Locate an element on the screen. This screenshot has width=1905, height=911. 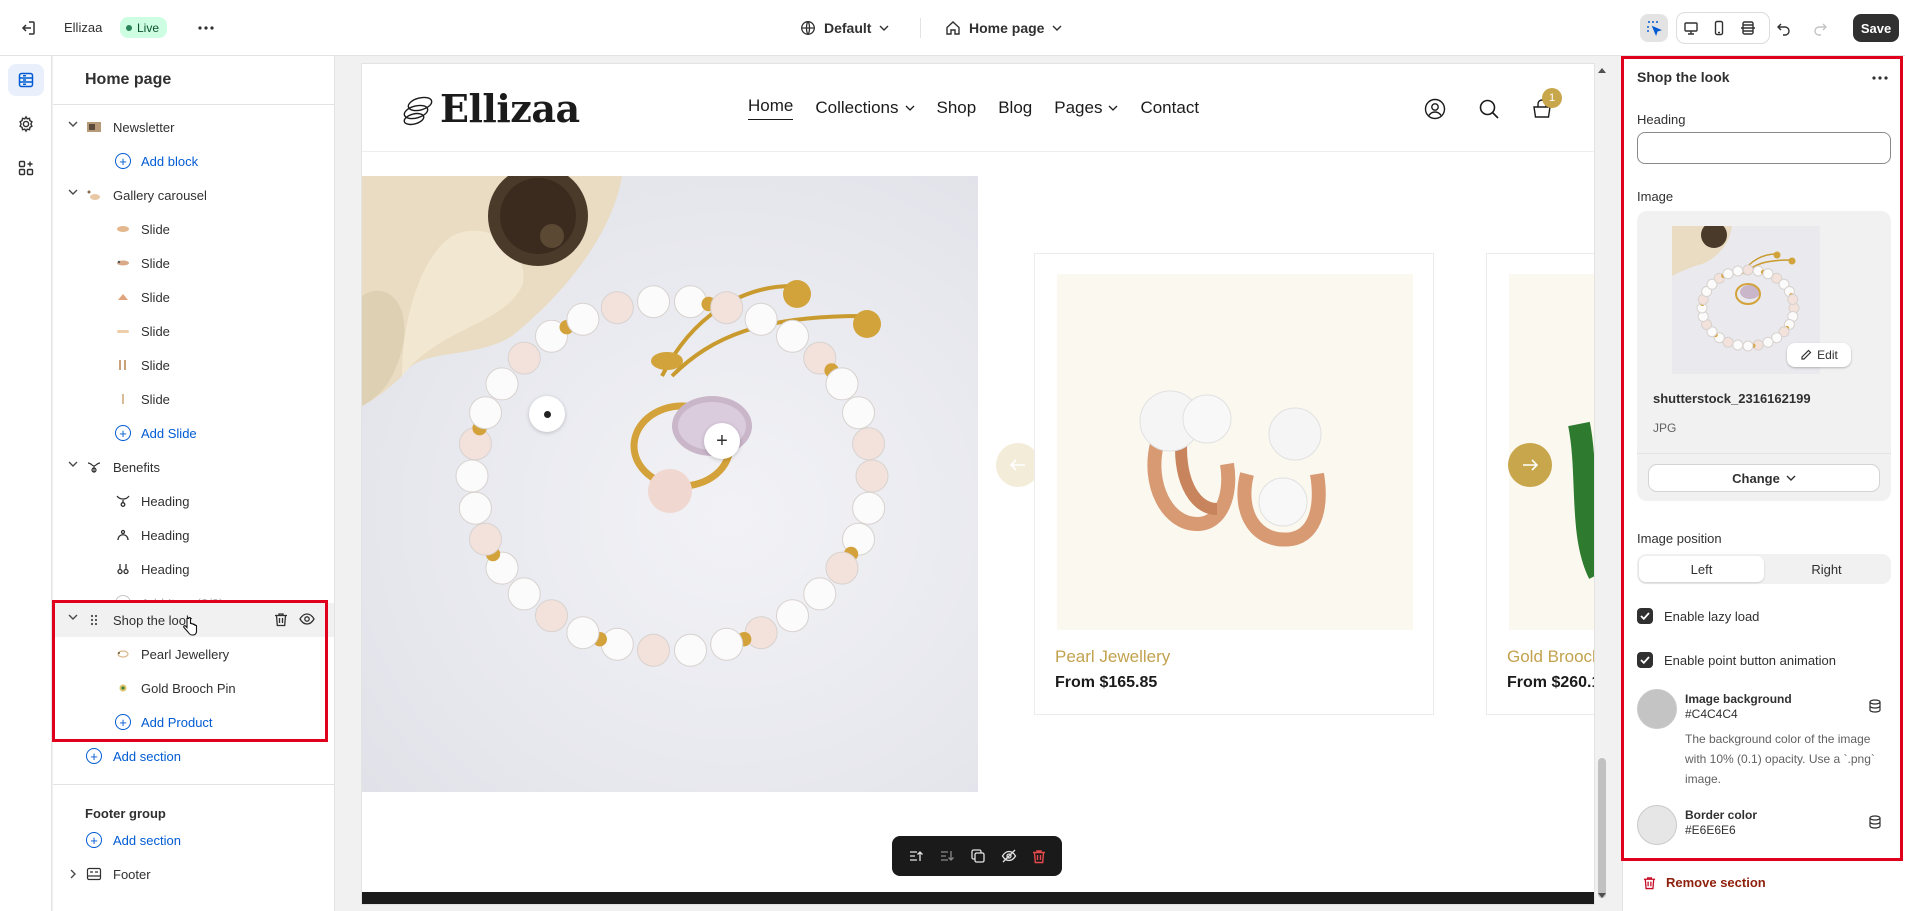
add-block-button: + Add block is located at coordinates (193, 161).